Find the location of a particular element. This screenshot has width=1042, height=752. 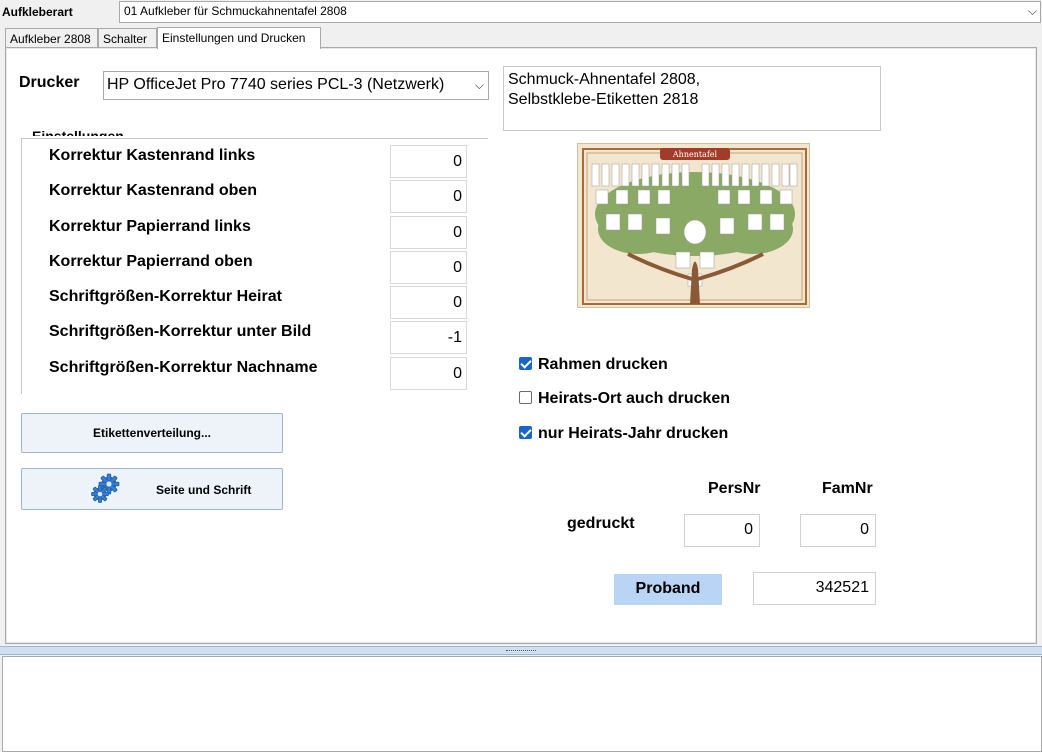

panel-splitter is located at coordinates (521, 650).